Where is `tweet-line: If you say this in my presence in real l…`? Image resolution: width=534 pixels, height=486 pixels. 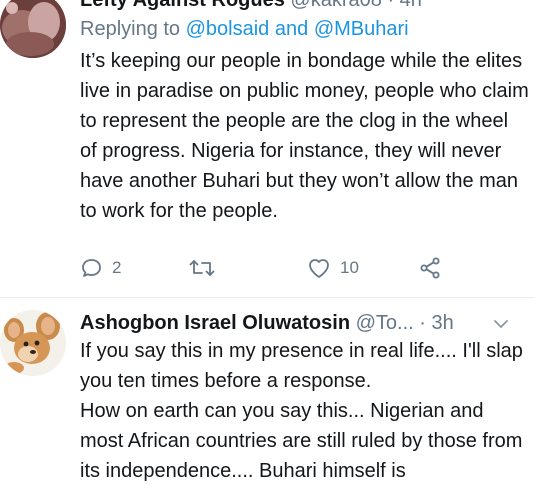 tweet-line: If you say this in my presence in real l… is located at coordinates (301, 366).